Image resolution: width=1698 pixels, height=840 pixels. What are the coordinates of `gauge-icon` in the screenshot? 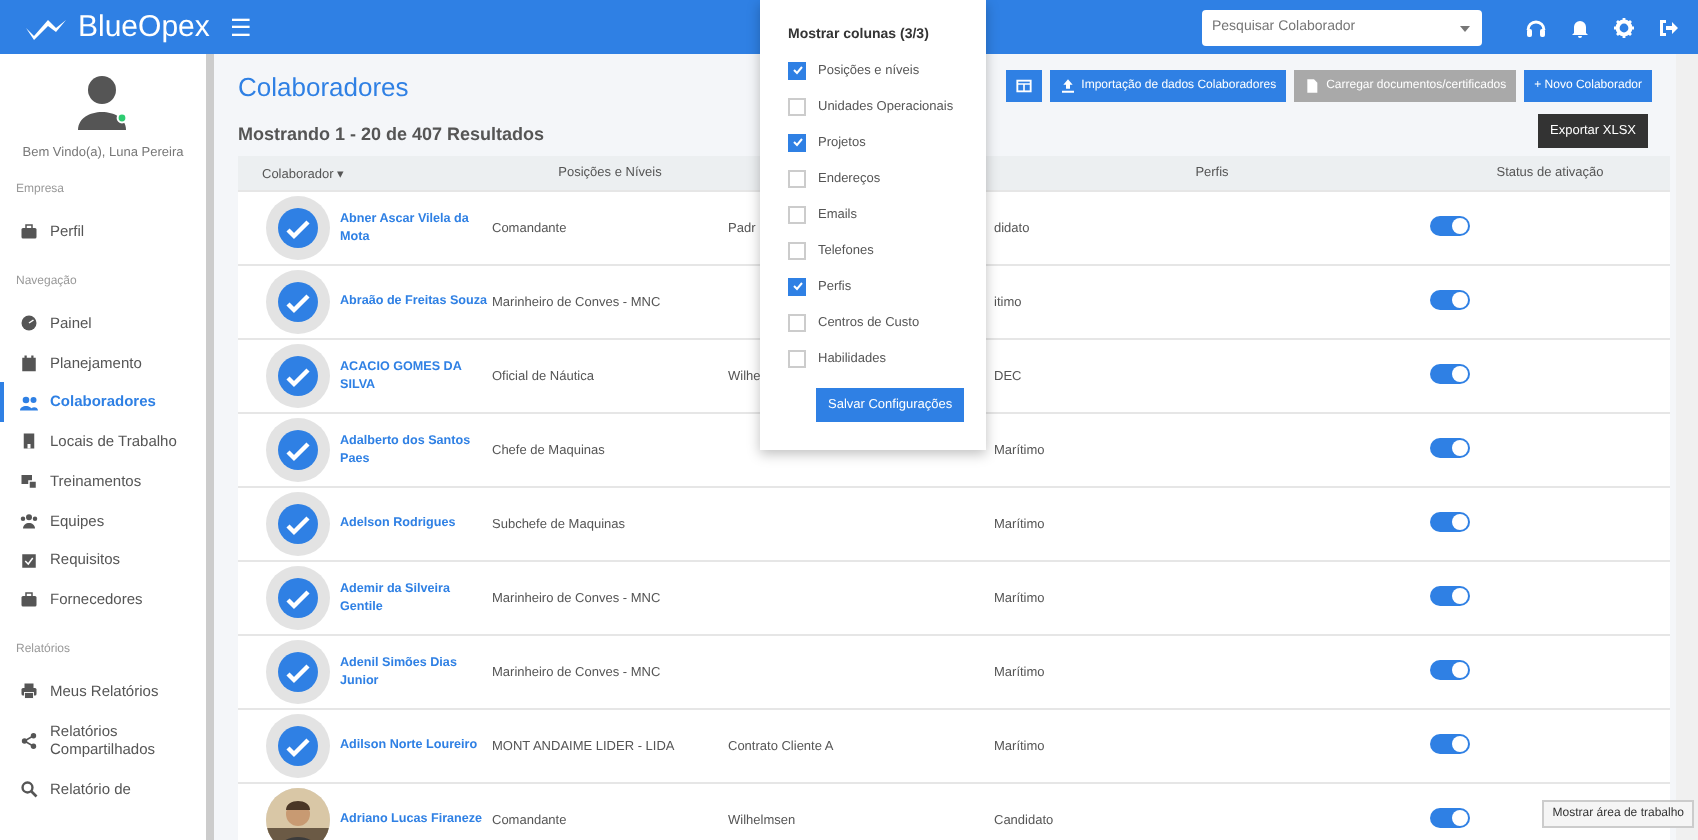 It's located at (29, 323).